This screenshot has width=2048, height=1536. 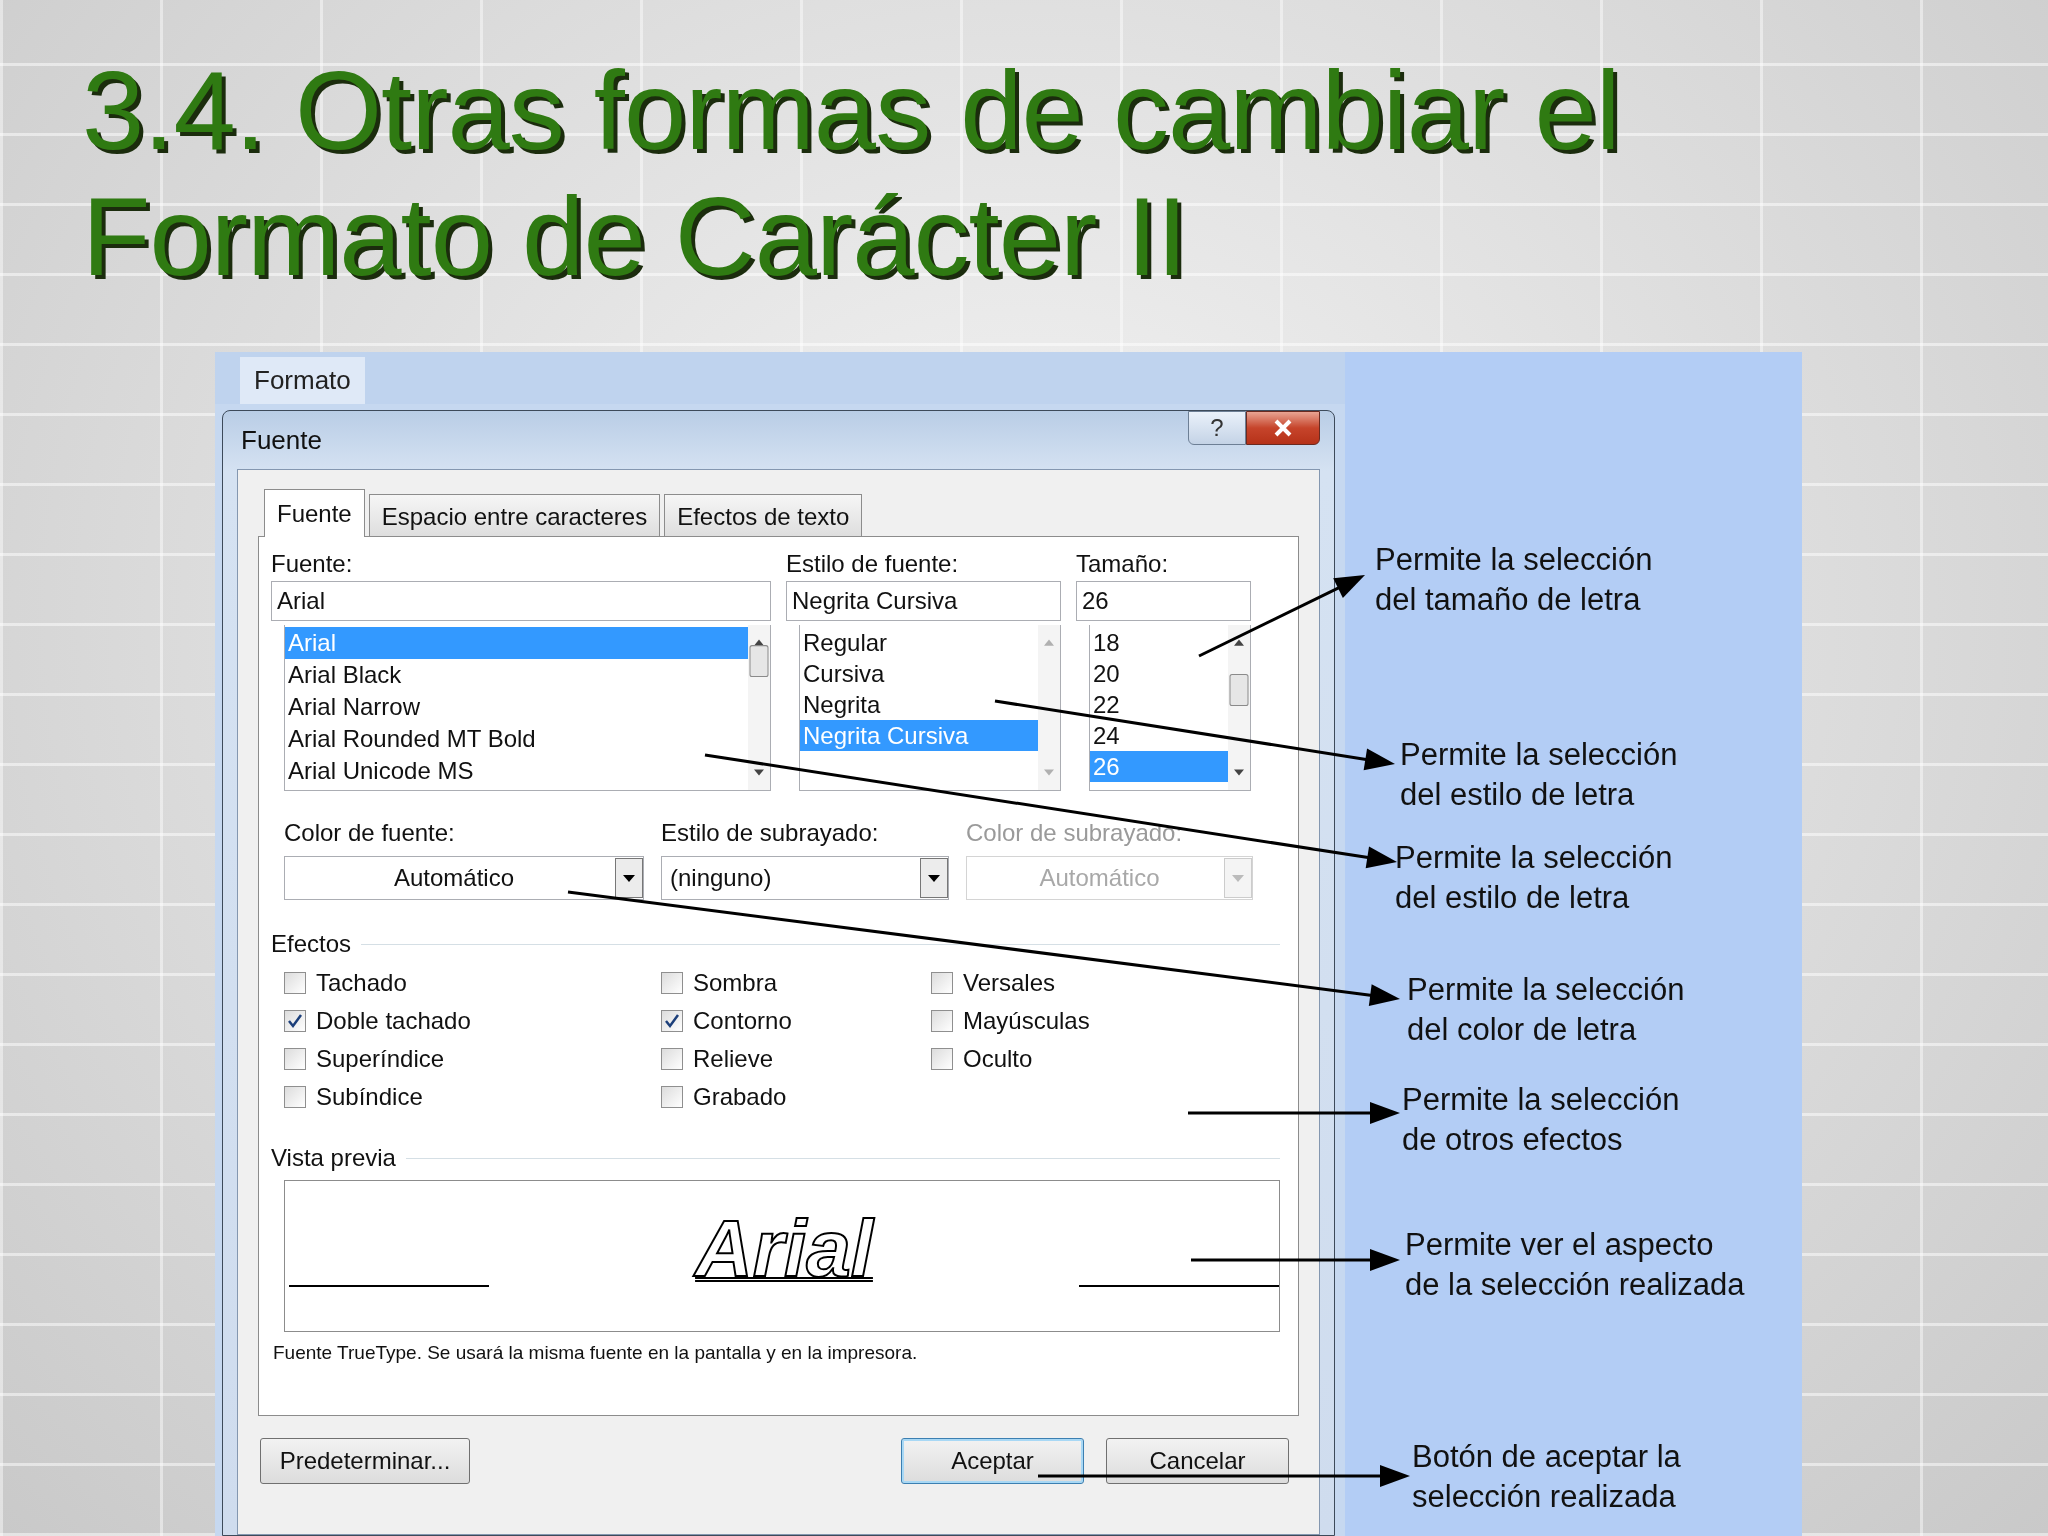 What do you see at coordinates (1163, 601) in the screenshot?
I see `input-field: 26` at bounding box center [1163, 601].